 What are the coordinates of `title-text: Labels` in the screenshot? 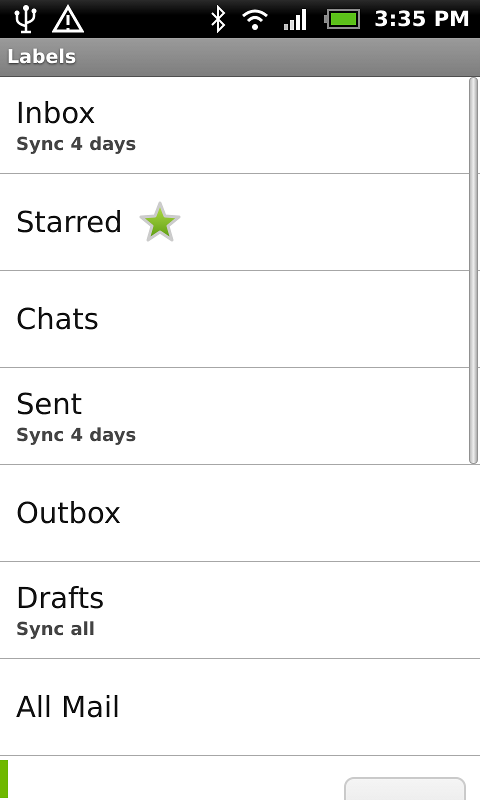 It's located at (41, 57).